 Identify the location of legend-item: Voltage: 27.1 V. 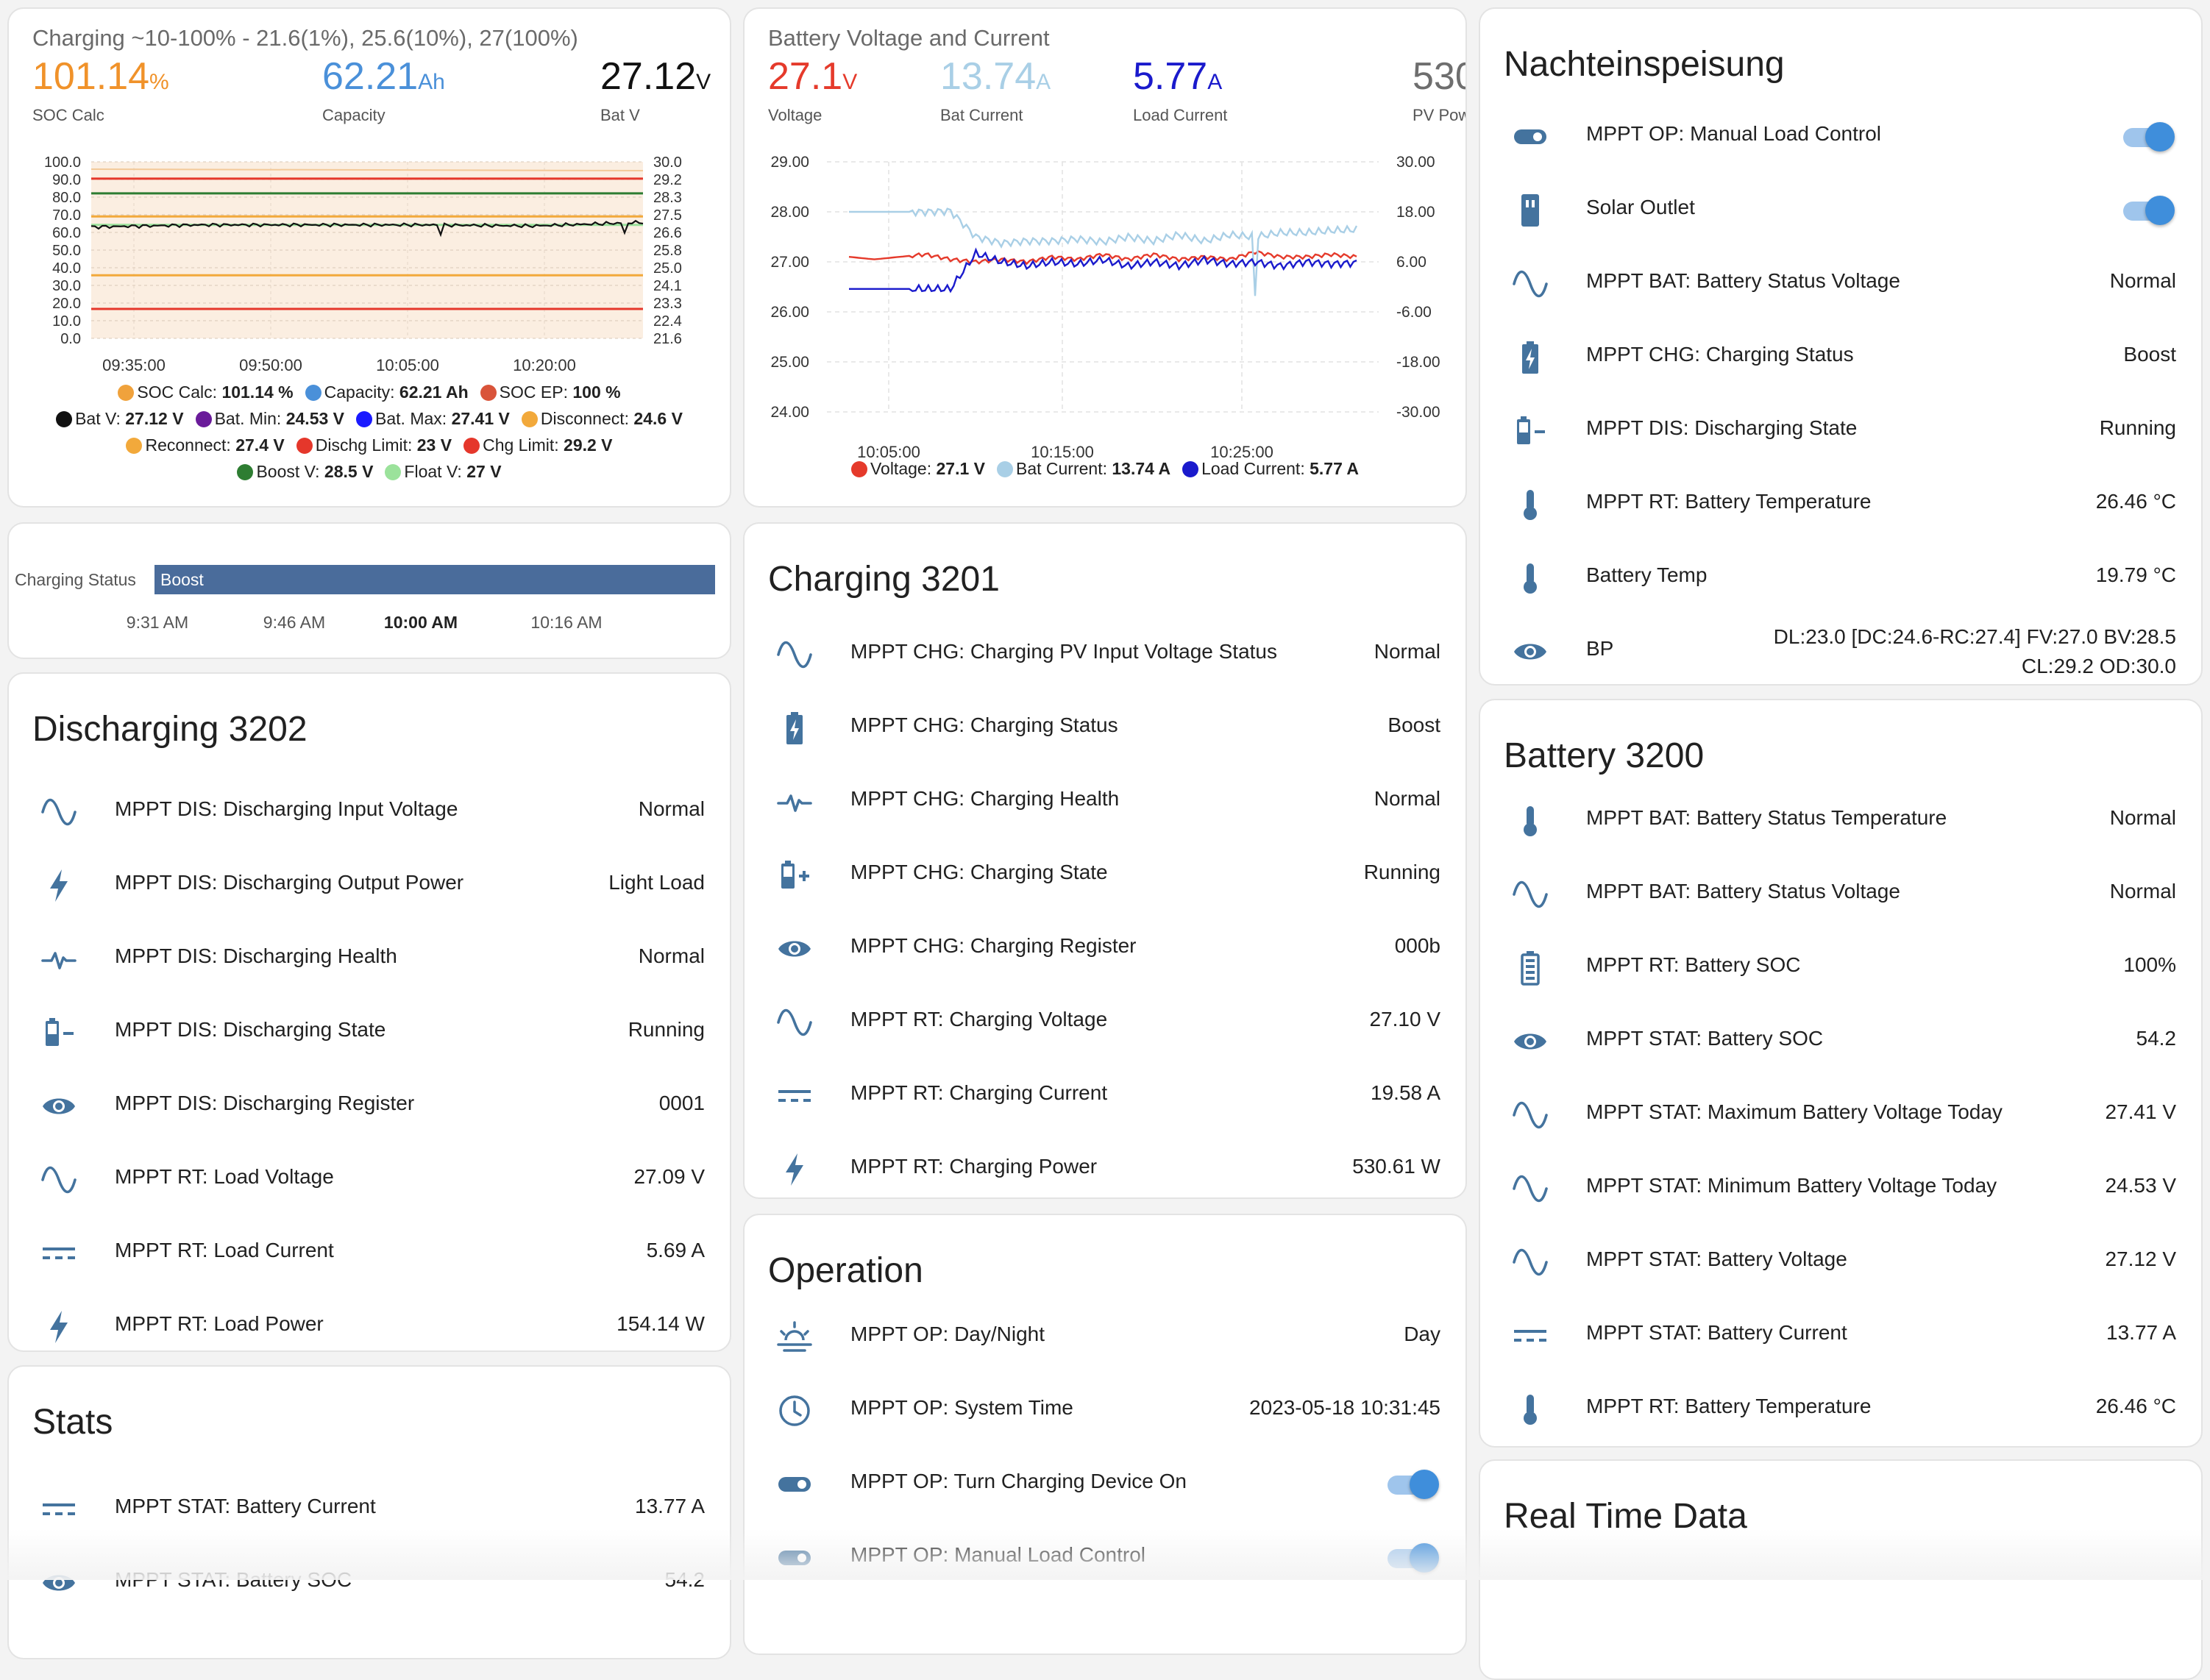
(917, 469).